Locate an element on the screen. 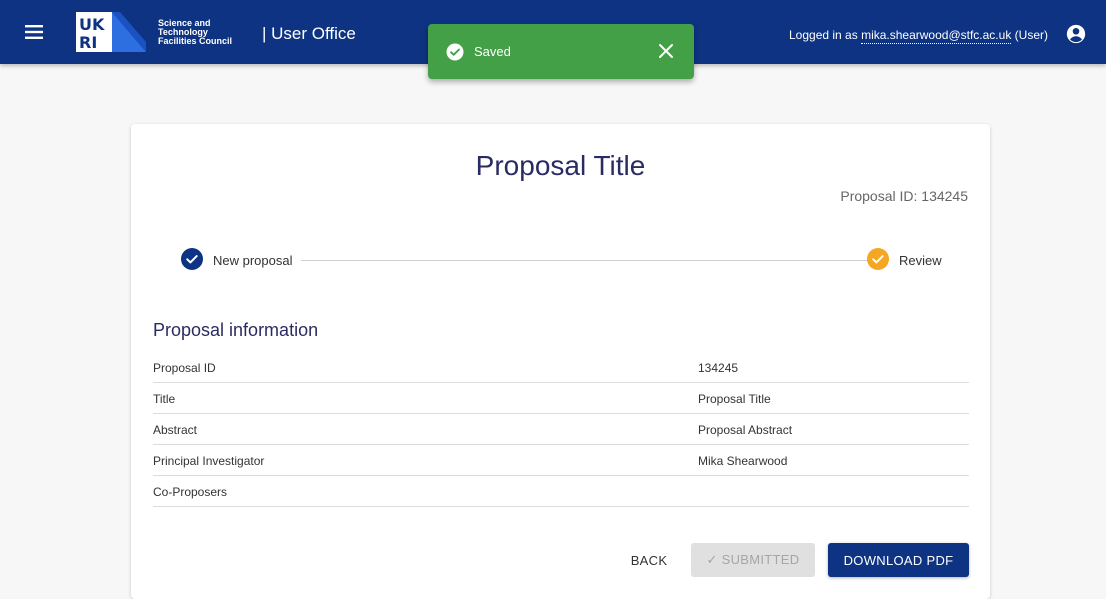  proposal-title: Proposal Title is located at coordinates (560, 165).